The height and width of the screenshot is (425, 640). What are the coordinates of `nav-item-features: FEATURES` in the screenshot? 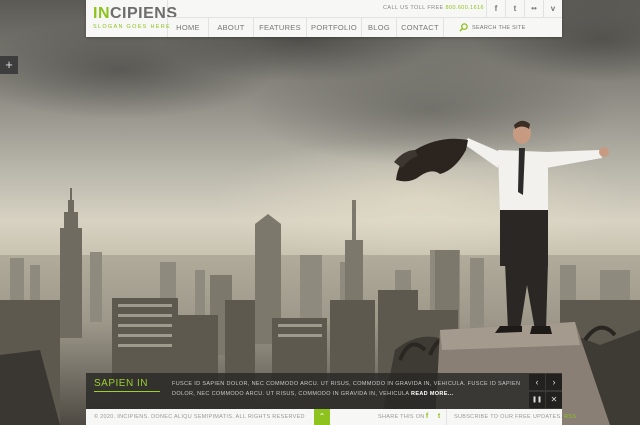 It's located at (280, 27).